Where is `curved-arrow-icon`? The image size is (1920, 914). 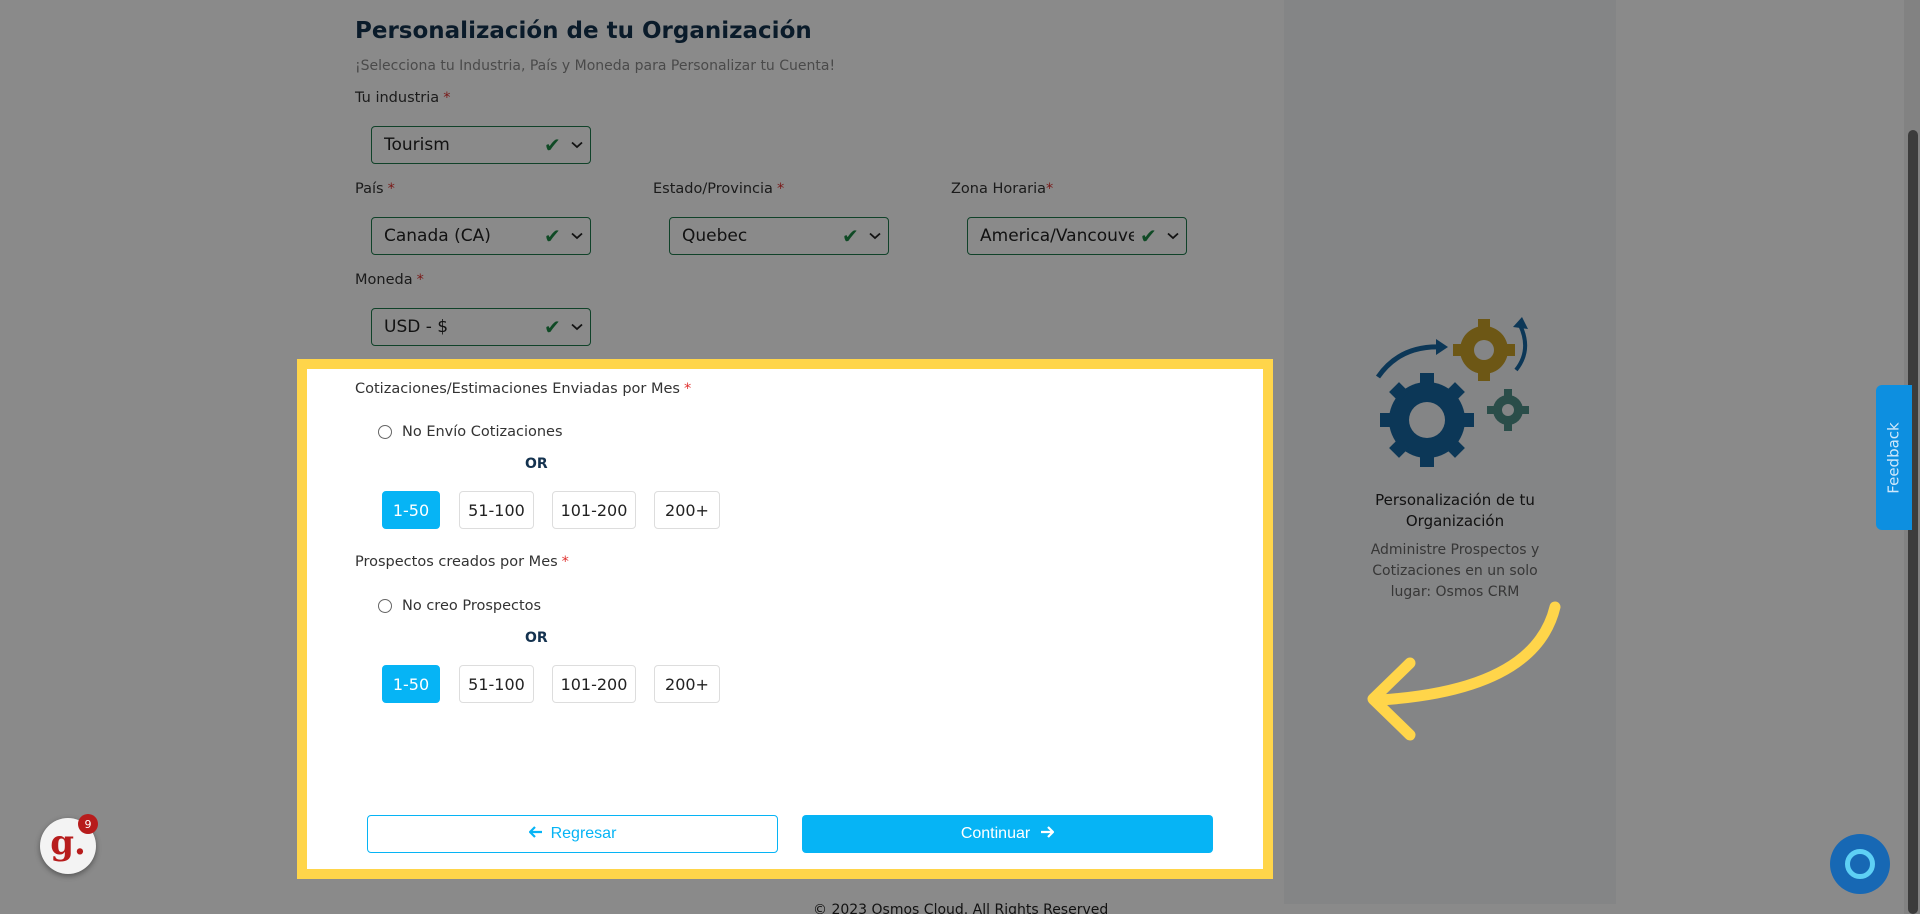 curved-arrow-icon is located at coordinates (1460, 672).